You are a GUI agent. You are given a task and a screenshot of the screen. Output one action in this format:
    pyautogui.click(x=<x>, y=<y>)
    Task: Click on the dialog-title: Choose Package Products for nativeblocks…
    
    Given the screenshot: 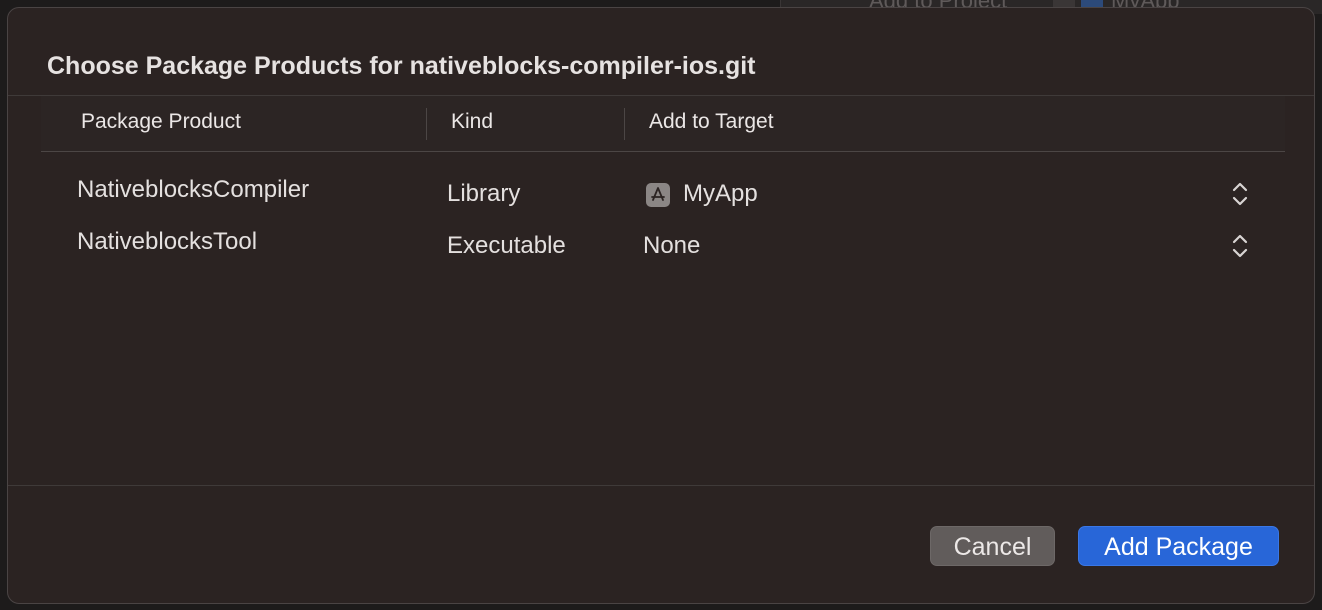 What is the action you would take?
    pyautogui.click(x=401, y=66)
    